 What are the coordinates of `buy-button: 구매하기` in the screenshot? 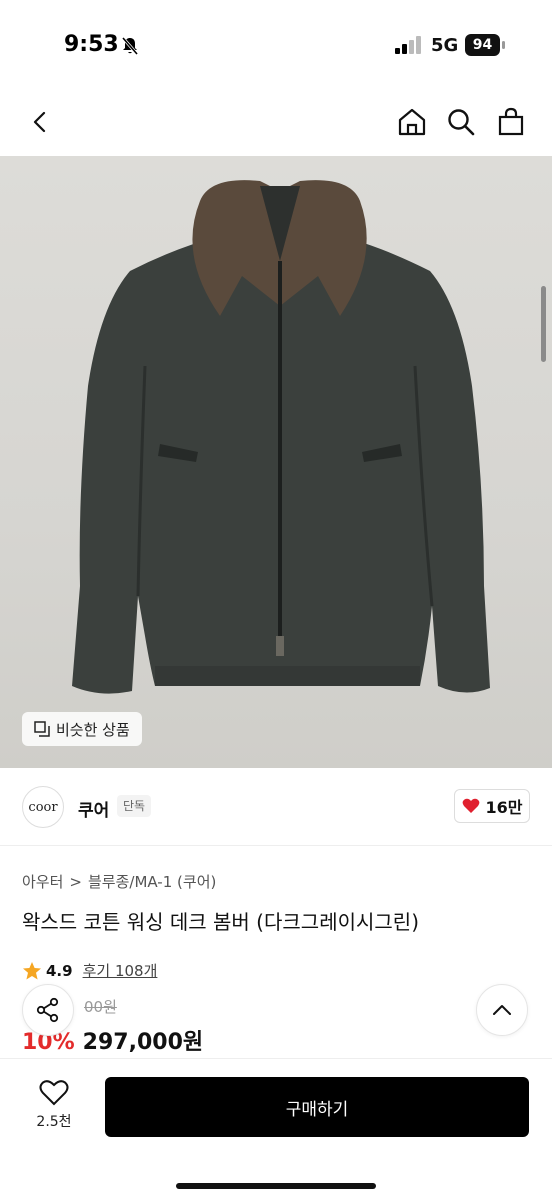 It's located at (317, 1107).